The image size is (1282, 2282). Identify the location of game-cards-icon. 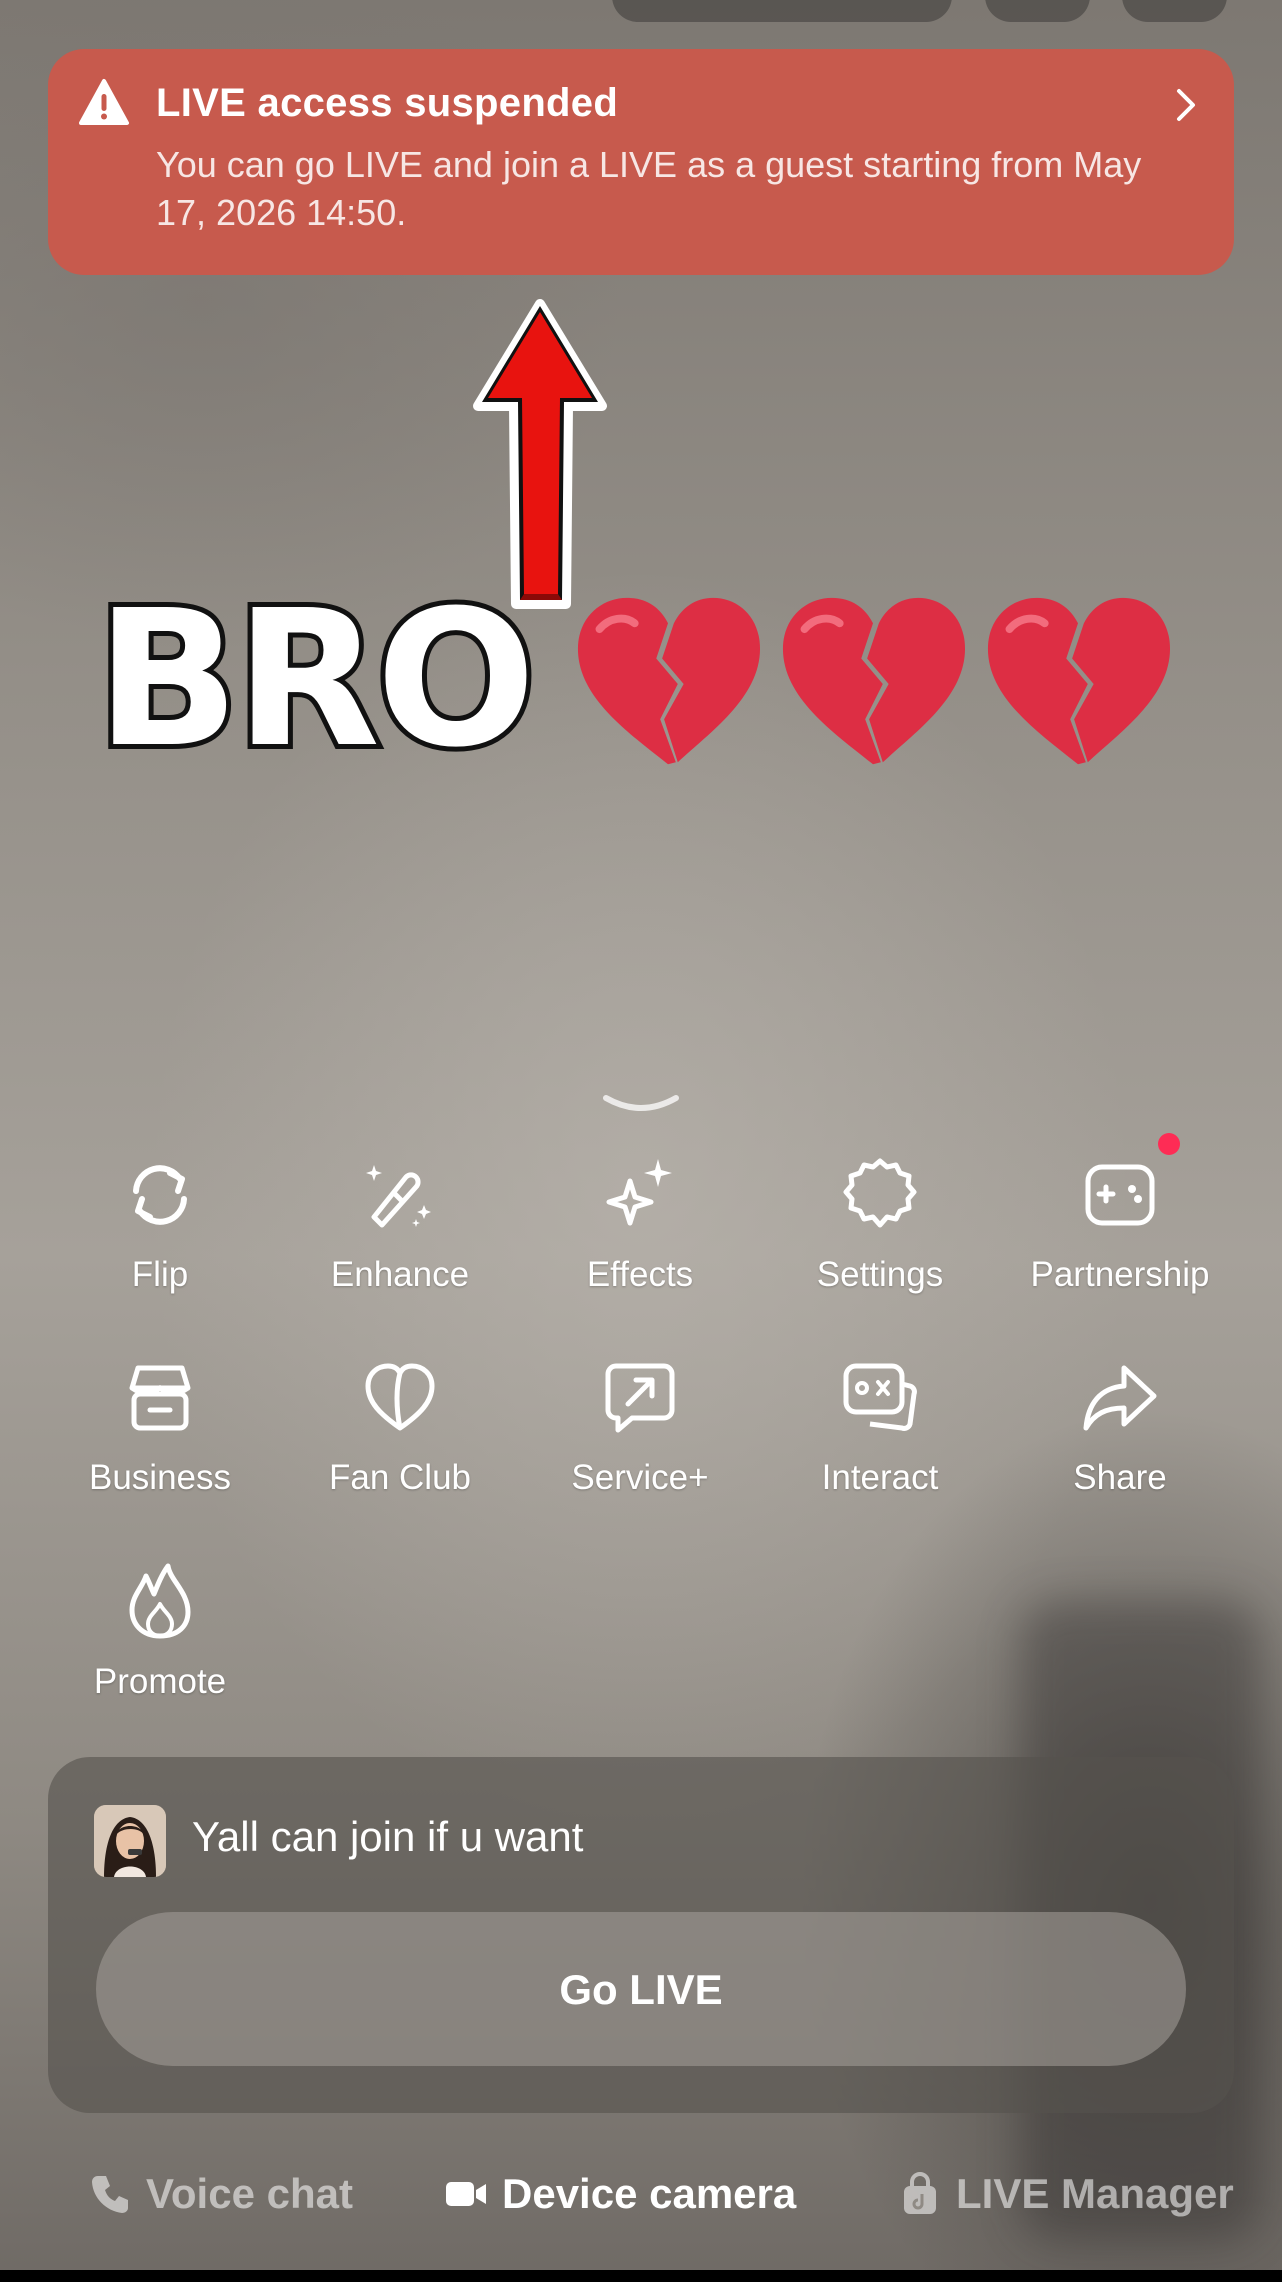
(880, 1397).